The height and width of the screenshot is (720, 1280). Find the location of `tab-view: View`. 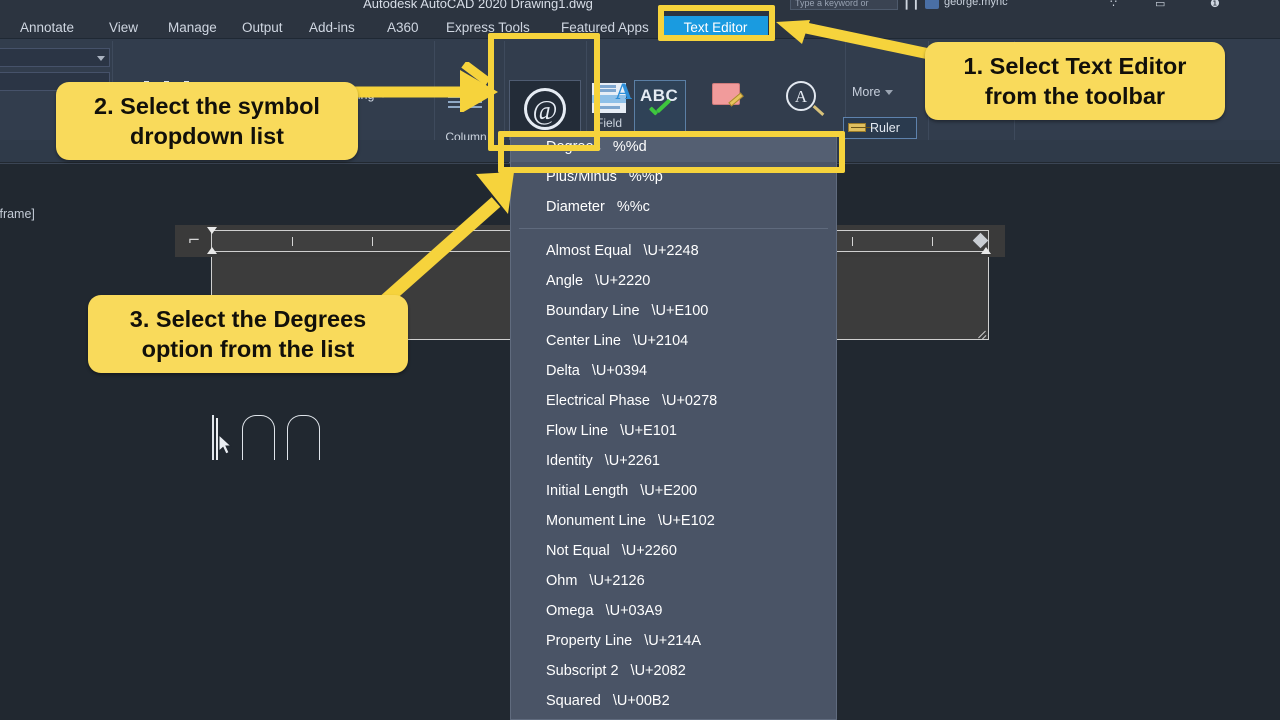

tab-view: View is located at coordinates (123, 27).